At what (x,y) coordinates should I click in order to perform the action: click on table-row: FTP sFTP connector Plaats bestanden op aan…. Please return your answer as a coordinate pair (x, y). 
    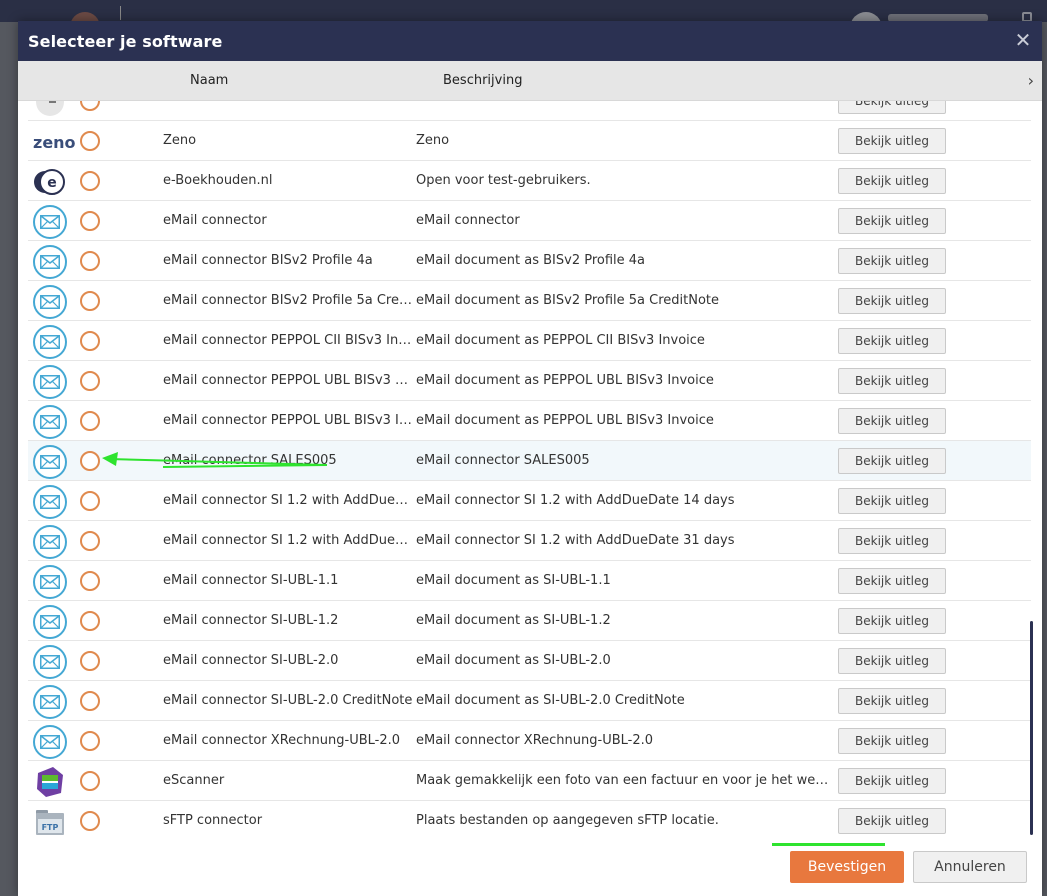
    Looking at the image, I should click on (529, 818).